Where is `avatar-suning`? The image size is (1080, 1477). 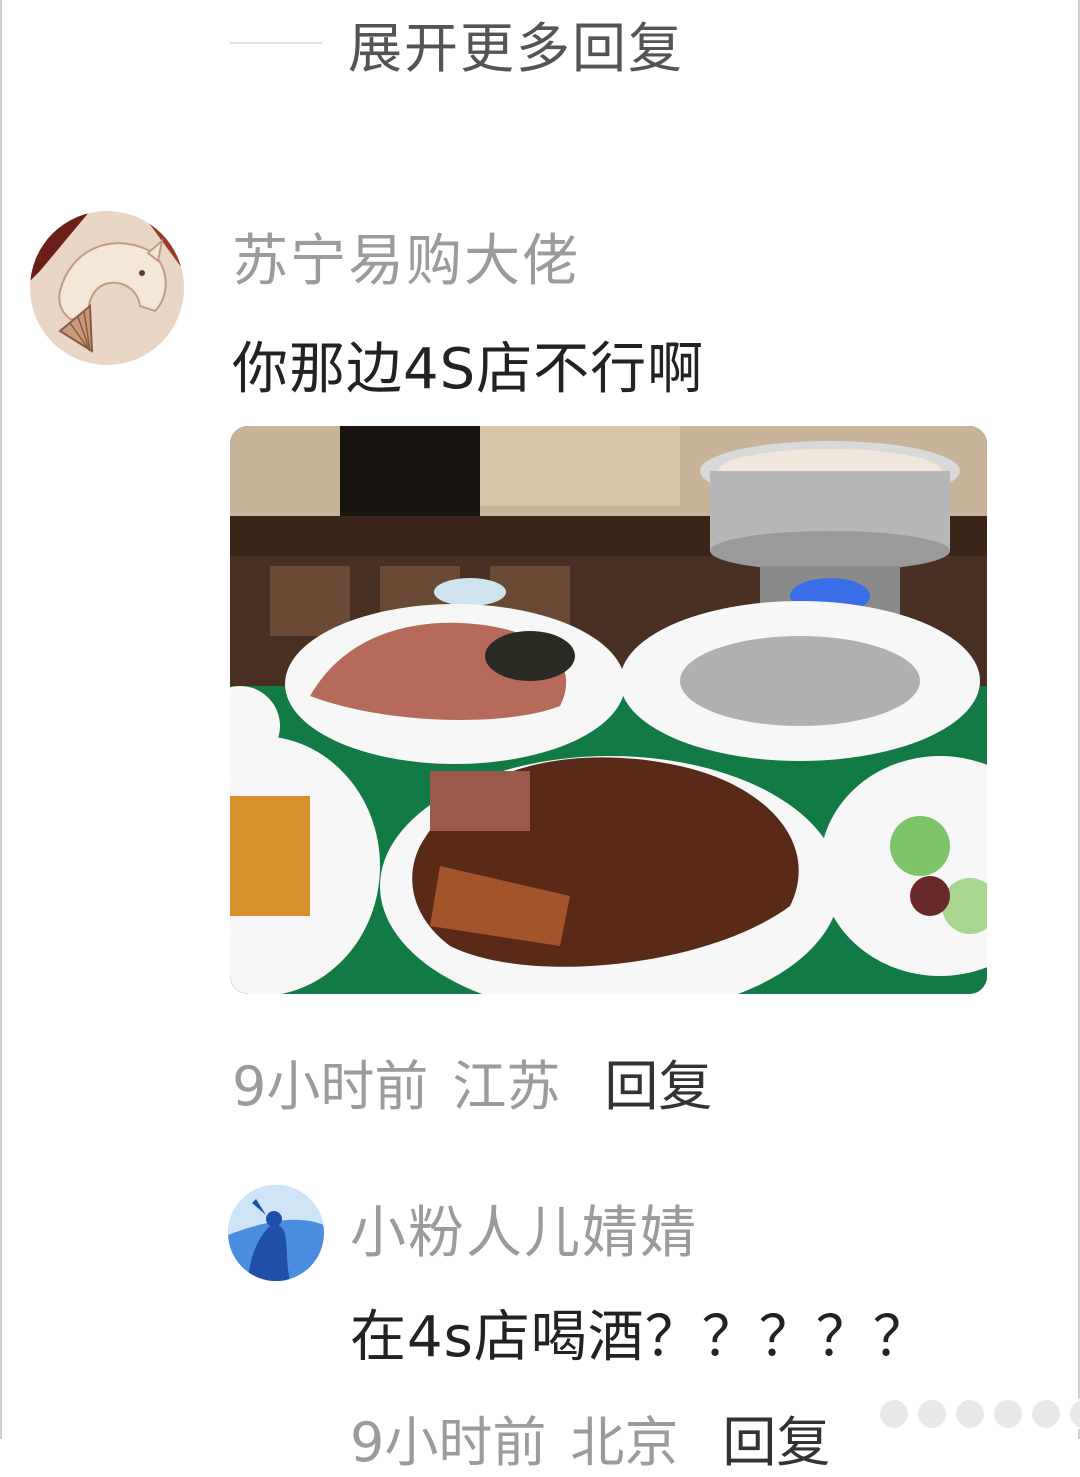 avatar-suning is located at coordinates (107, 288).